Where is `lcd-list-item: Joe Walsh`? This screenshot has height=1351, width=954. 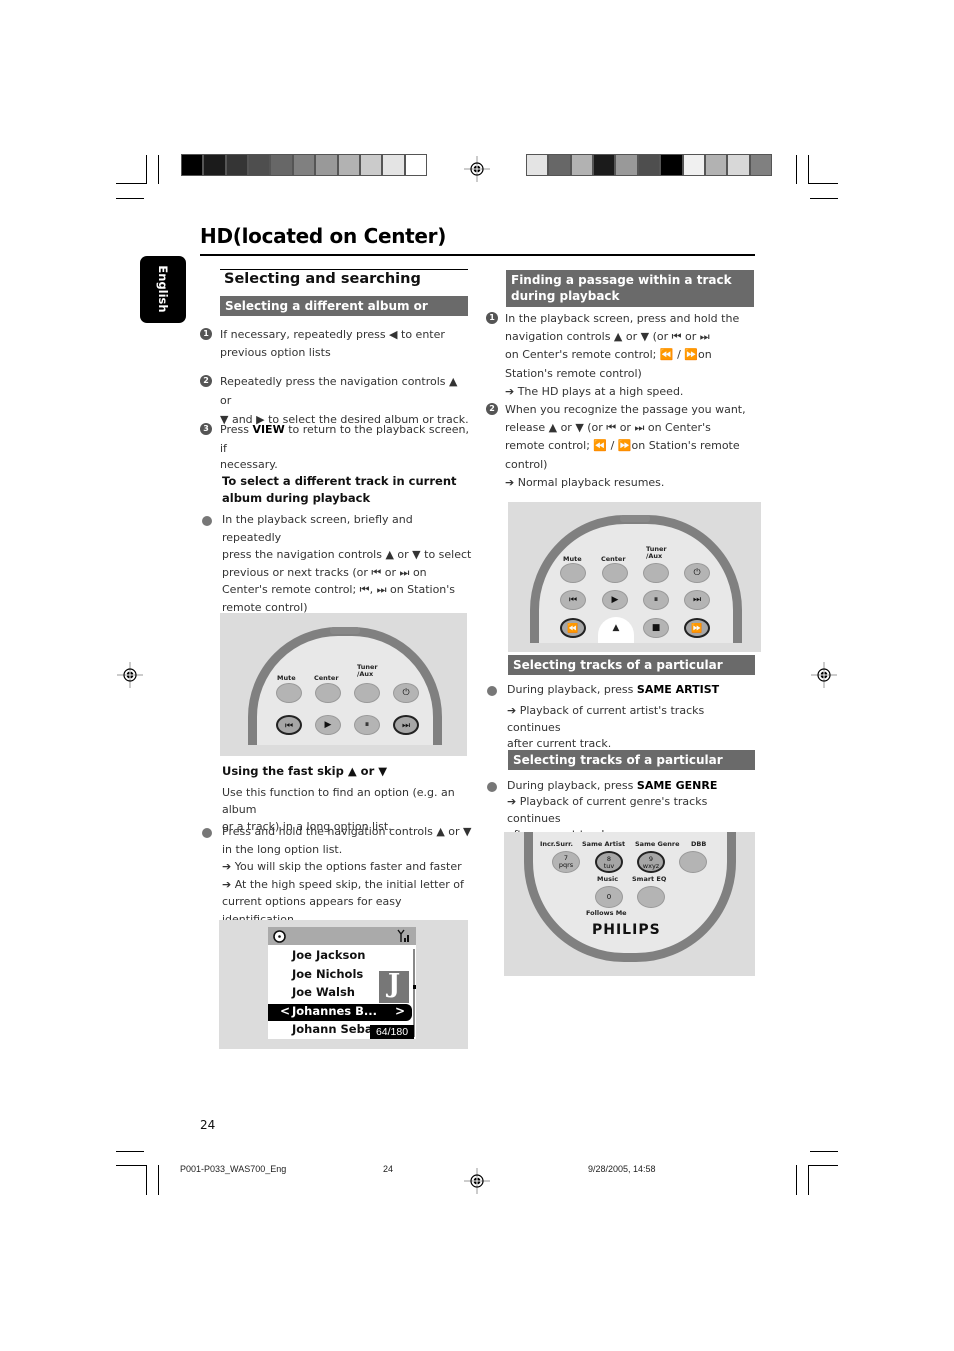 lcd-list-item: Joe Walsh is located at coordinates (323, 992).